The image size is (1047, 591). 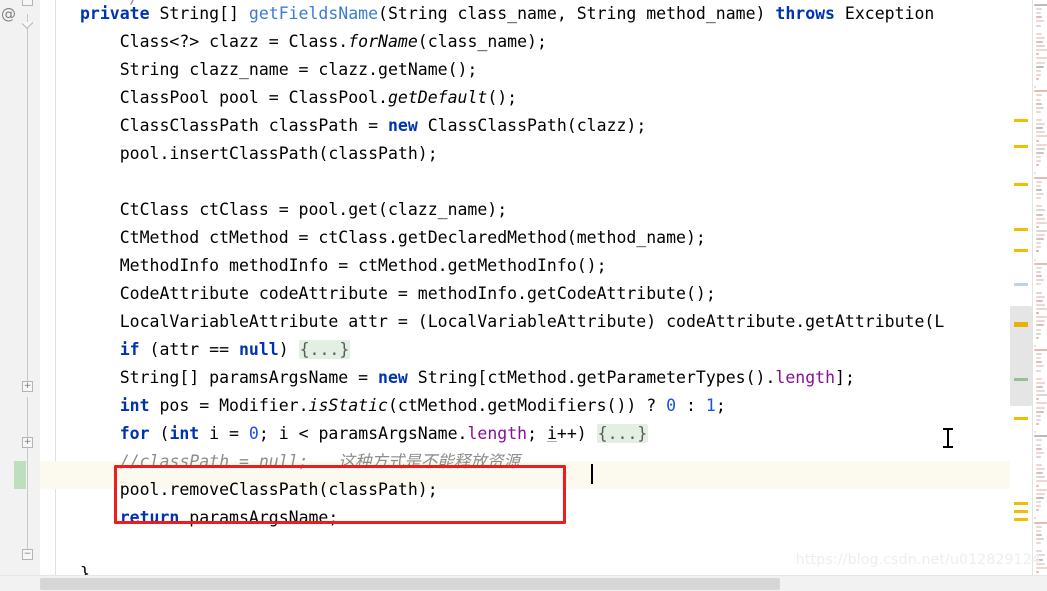 What do you see at coordinates (512, 350) in the screenshot?
I see `code-line: if (attr == null) {...}` at bounding box center [512, 350].